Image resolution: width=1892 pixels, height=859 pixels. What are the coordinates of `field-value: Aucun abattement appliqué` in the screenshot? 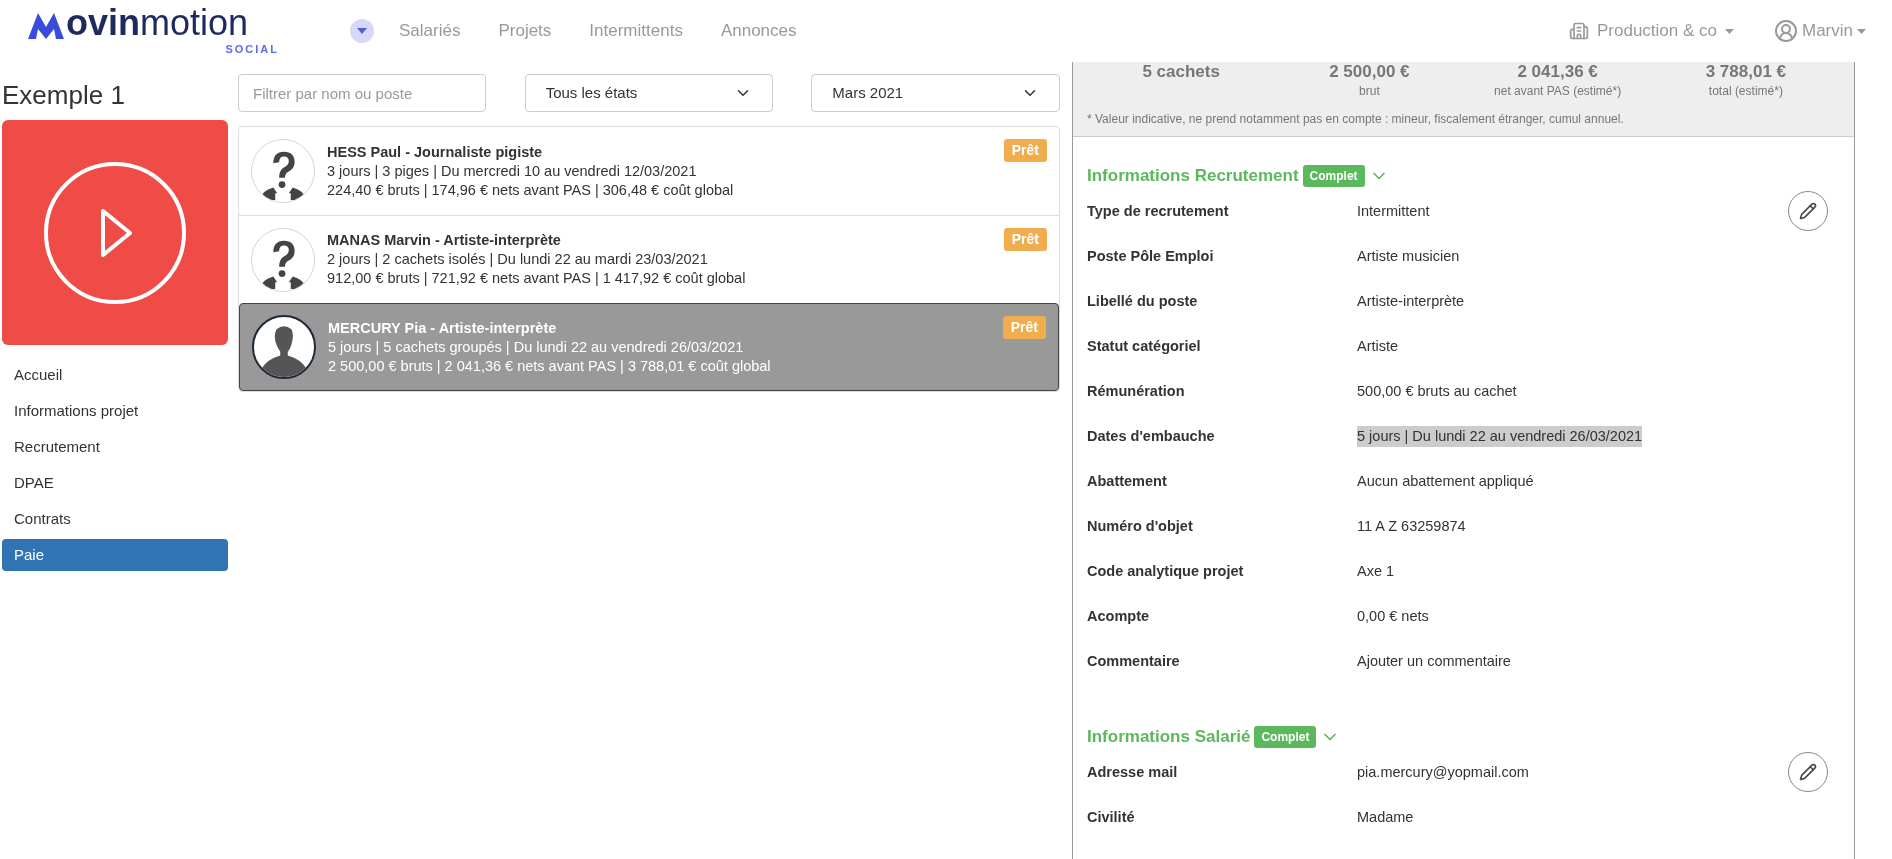 It's located at (1445, 481).